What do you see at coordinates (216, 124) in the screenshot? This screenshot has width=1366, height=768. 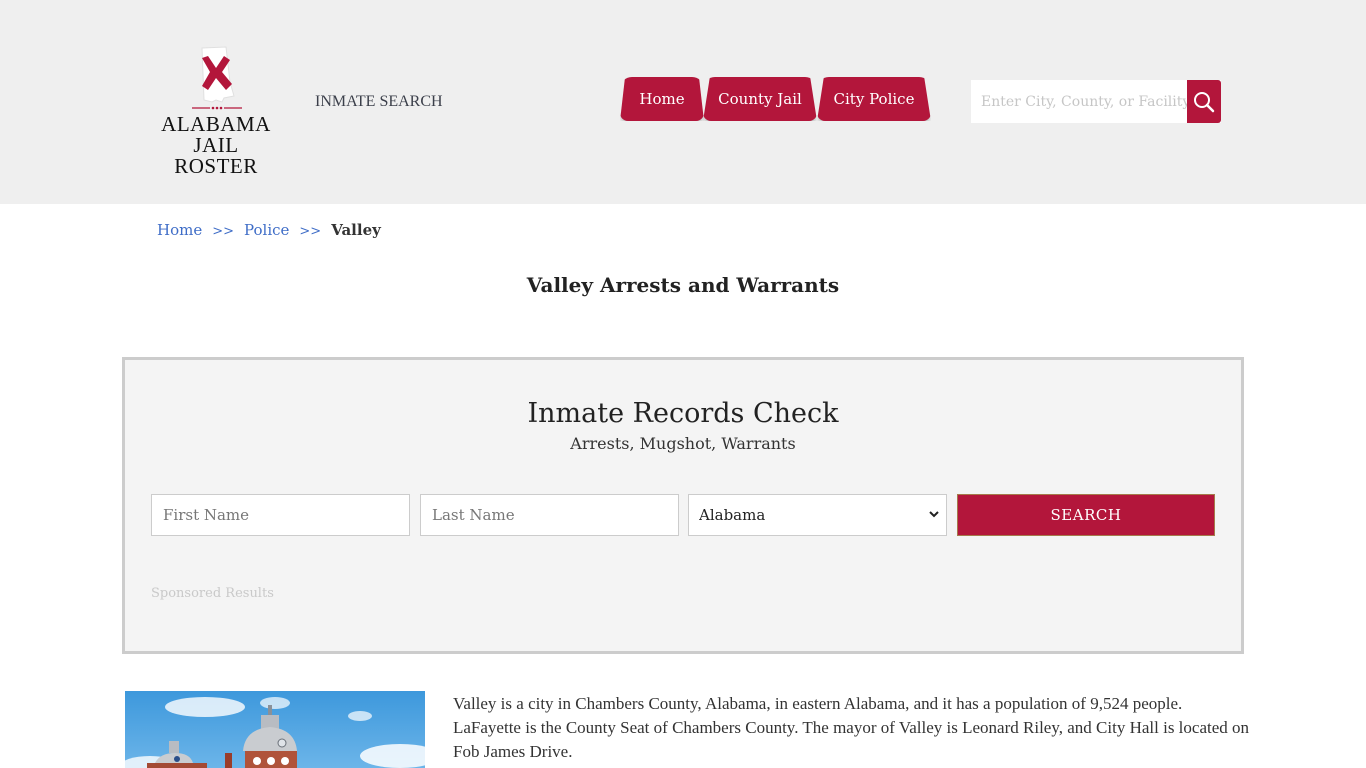 I see `logo-line-1: ALABAMA` at bounding box center [216, 124].